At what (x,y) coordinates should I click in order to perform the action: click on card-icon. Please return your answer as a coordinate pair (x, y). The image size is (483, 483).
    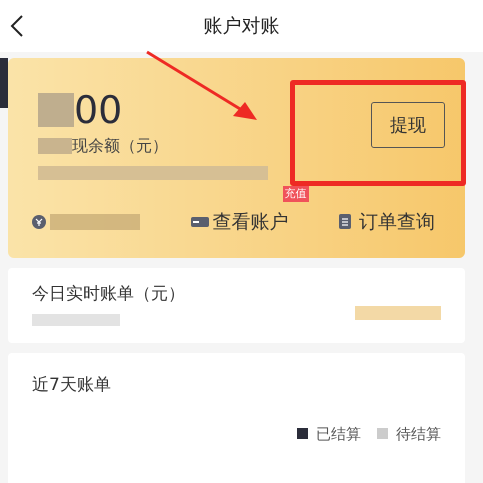
    Looking at the image, I should click on (199, 221).